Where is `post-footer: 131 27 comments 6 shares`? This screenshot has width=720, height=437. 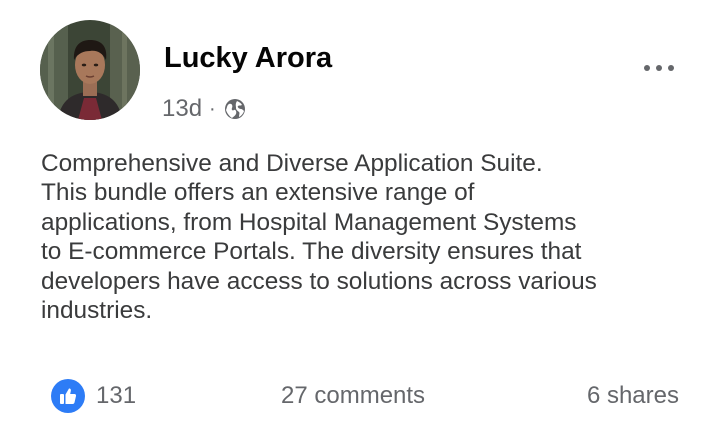 post-footer: 131 27 comments 6 shares is located at coordinates (360, 396).